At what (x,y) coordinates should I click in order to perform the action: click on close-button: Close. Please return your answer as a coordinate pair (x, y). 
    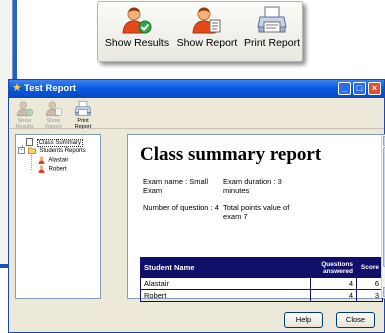
    Looking at the image, I should click on (355, 320).